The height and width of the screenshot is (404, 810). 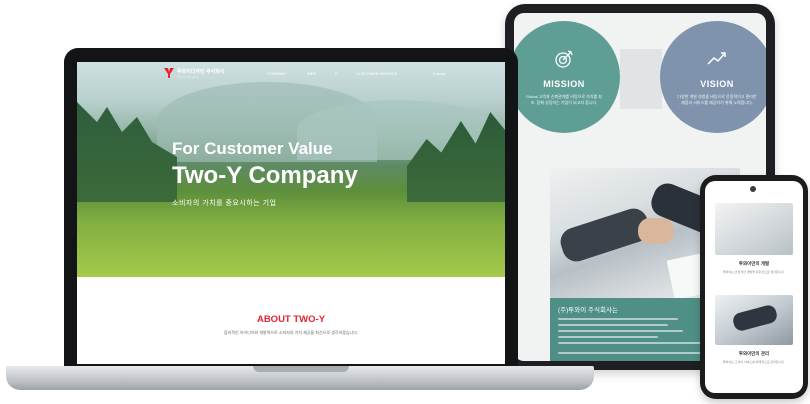 I want to click on tablet-band, so click(x=641, y=79).